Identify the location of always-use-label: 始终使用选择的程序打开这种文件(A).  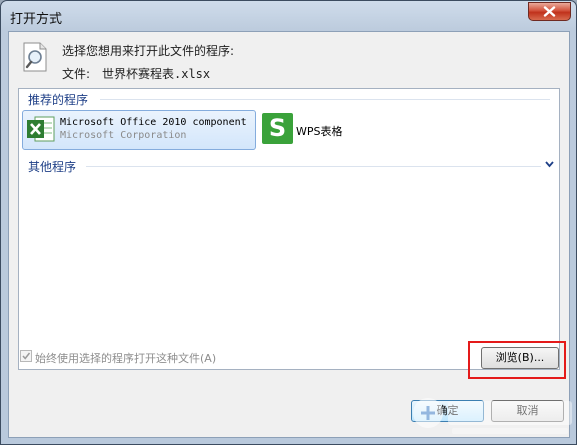
(126, 358).